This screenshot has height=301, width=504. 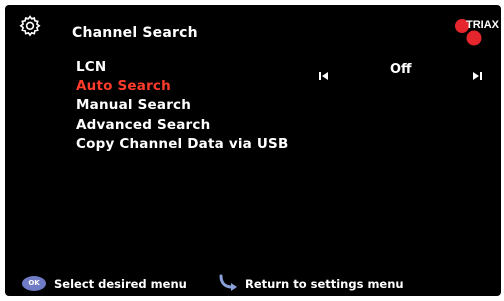 What do you see at coordinates (324, 284) in the screenshot?
I see `back-hint: Return to settings menu` at bounding box center [324, 284].